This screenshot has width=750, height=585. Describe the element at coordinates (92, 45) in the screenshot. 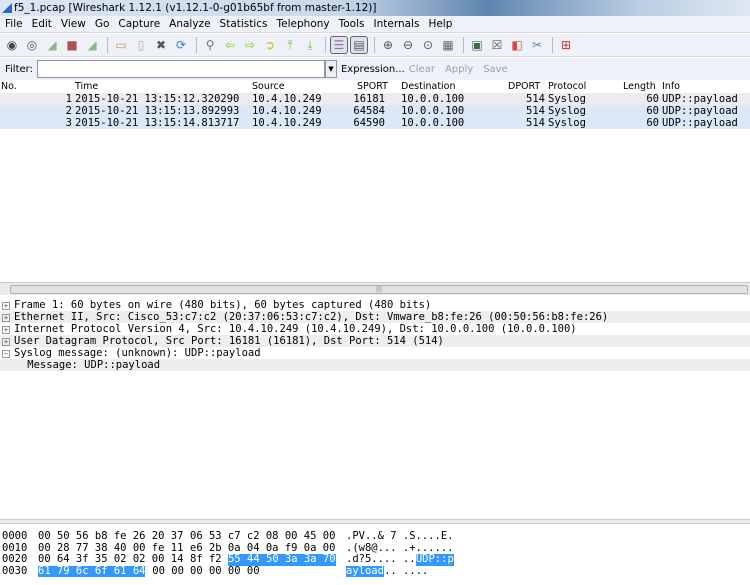

I see `restart-capture-icon: ◢` at that location.